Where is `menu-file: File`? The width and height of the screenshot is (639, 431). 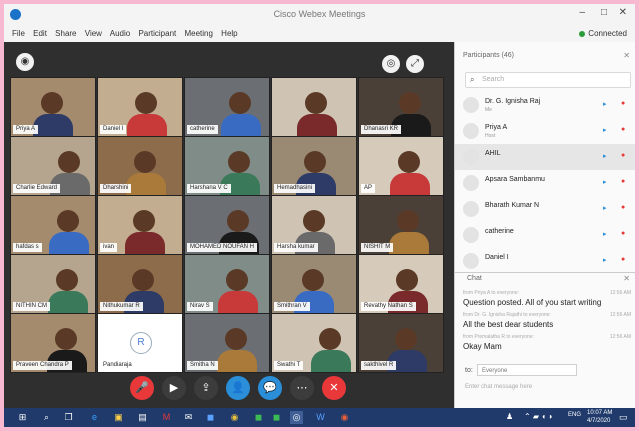
menu-file: File is located at coordinates (18, 33).